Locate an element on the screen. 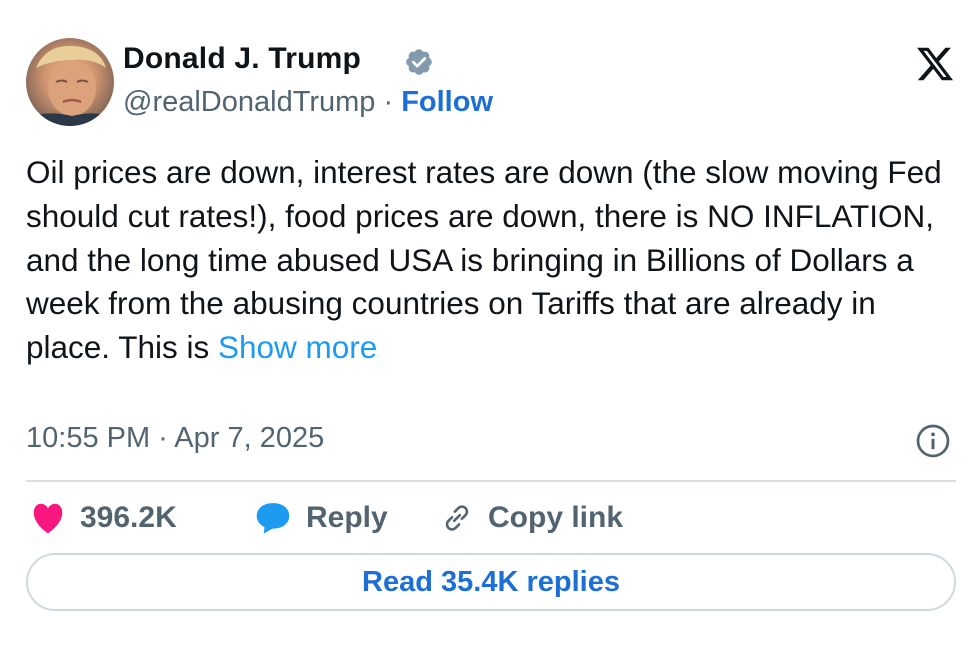 Image resolution: width=980 pixels, height=653 pixels. avatar-portrait is located at coordinates (70, 85).